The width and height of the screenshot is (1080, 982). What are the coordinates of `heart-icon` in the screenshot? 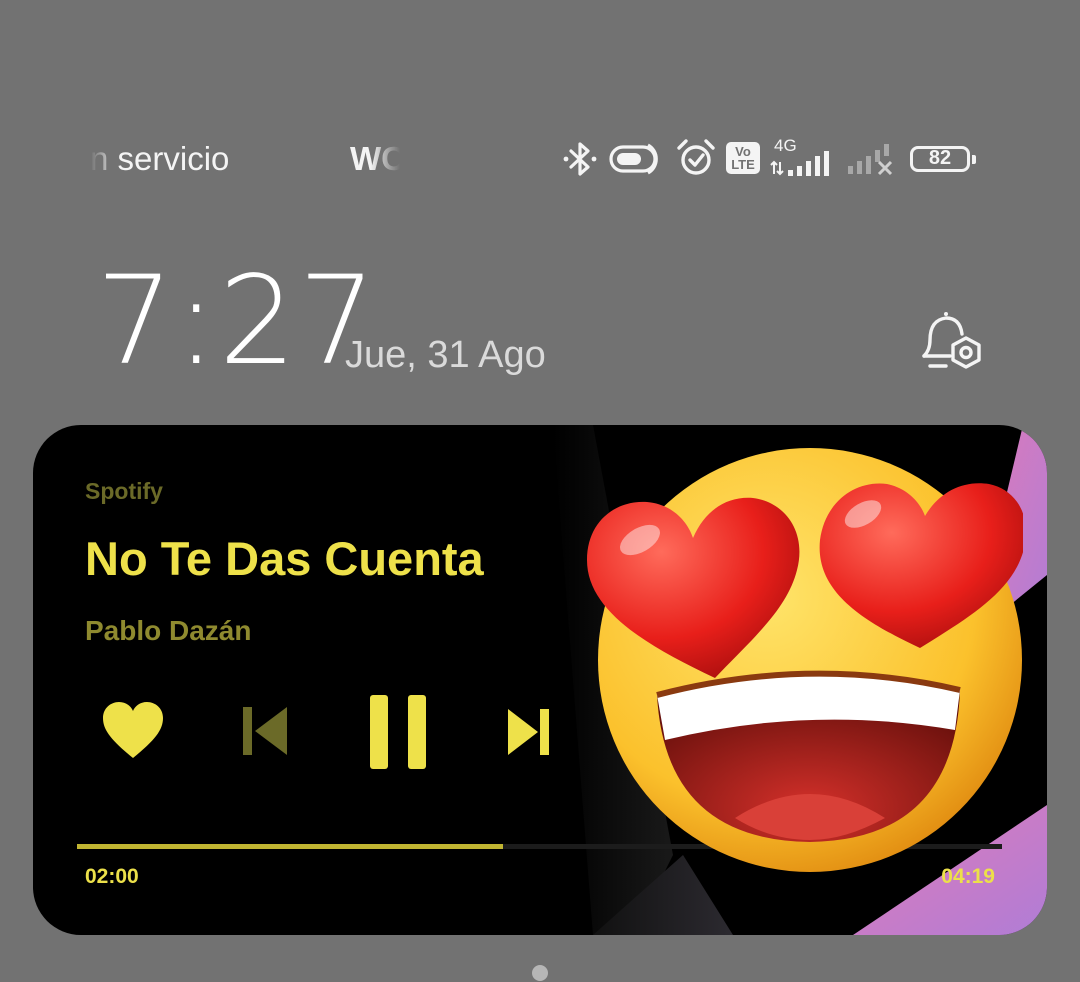 It's located at (133, 731).